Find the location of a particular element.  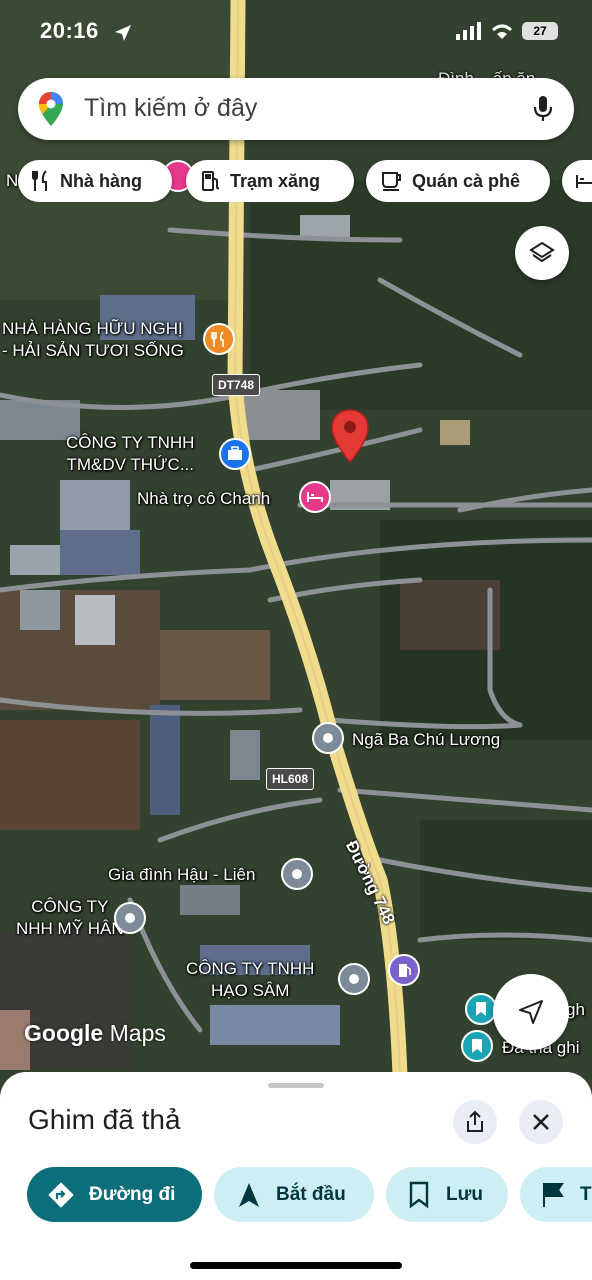

company3-label: CÔNG TY TNHH HẠO SÂM is located at coordinates (250, 980).